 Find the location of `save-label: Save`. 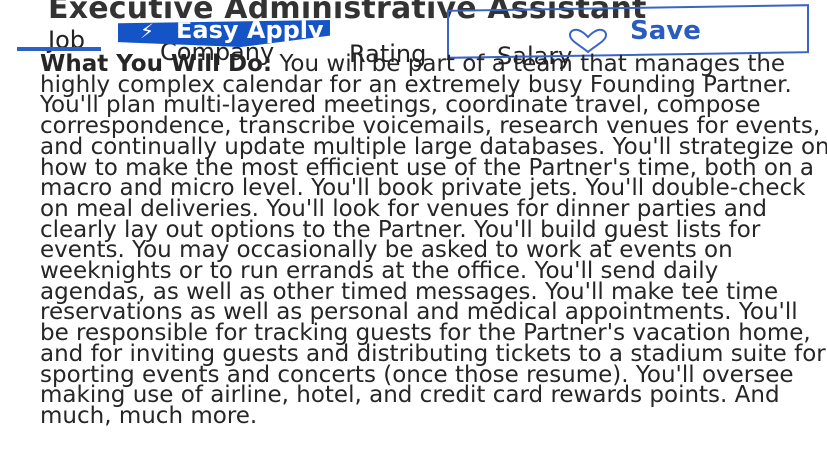

save-label: Save is located at coordinates (665, 31).